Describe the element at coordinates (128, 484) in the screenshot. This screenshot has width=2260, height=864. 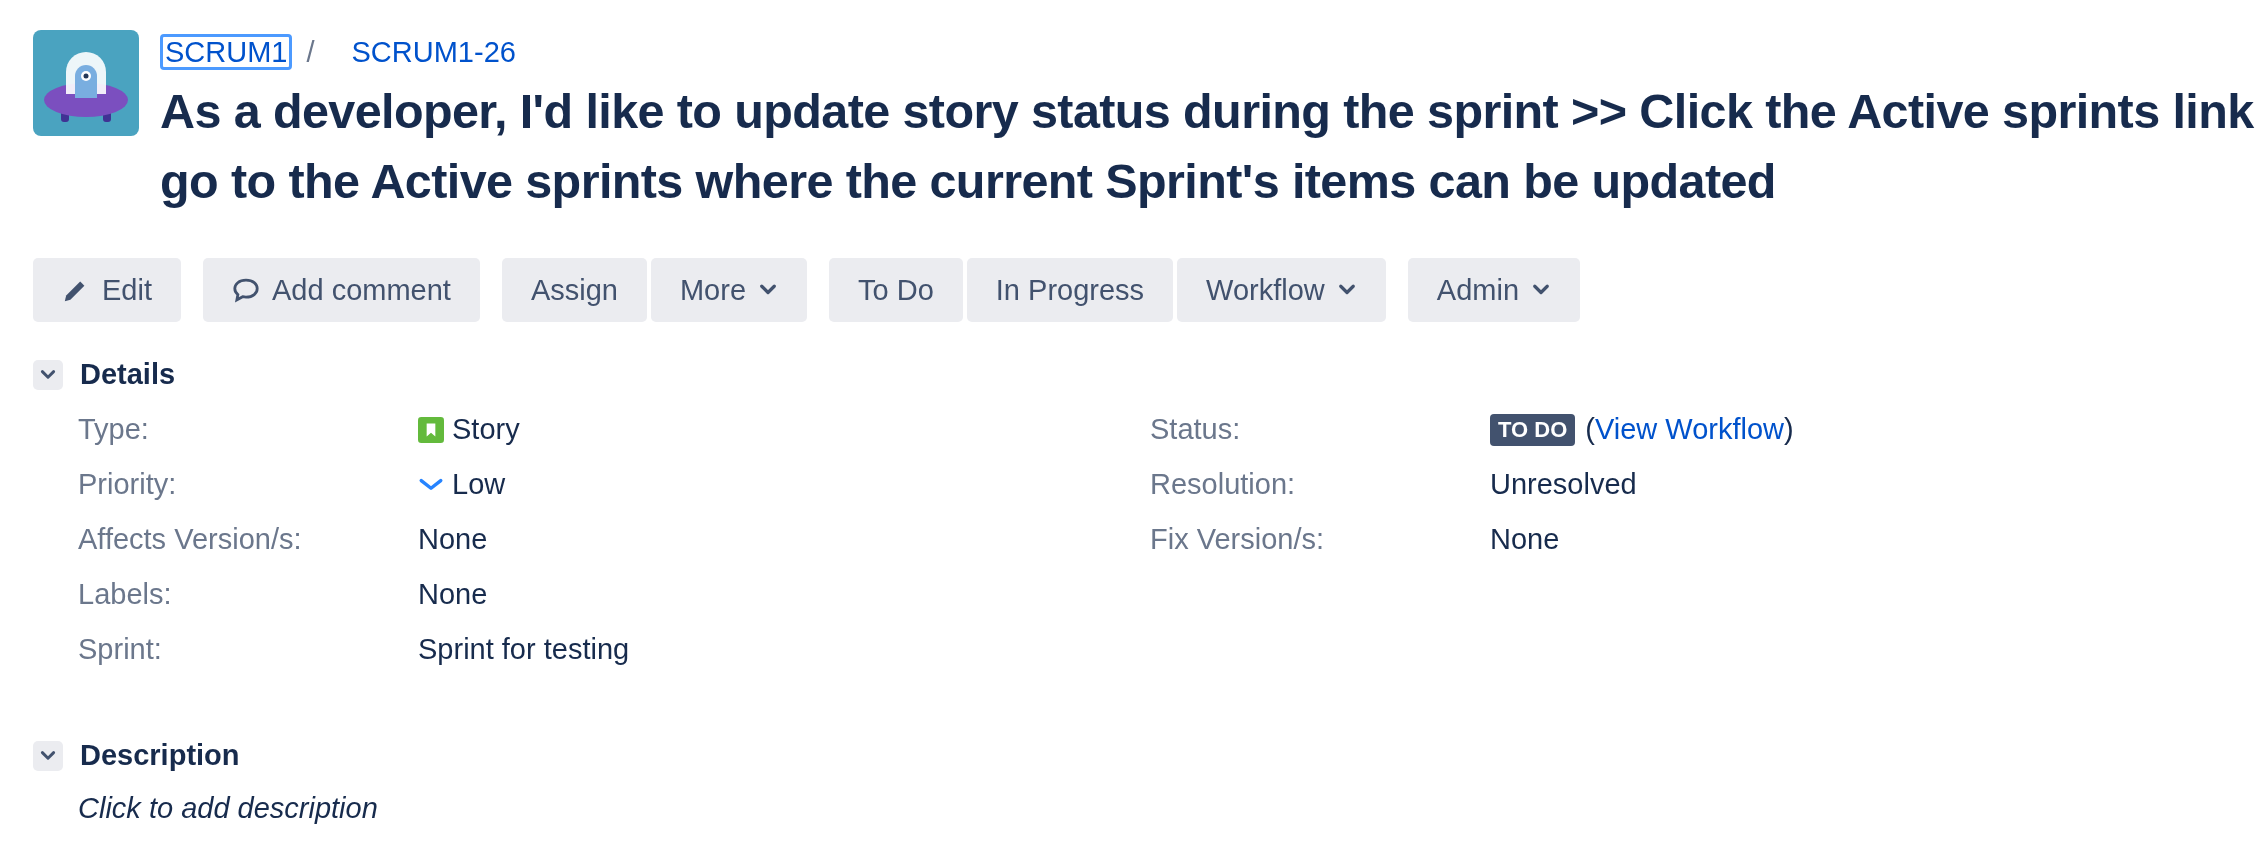
I see `field-label: Priority:` at that location.